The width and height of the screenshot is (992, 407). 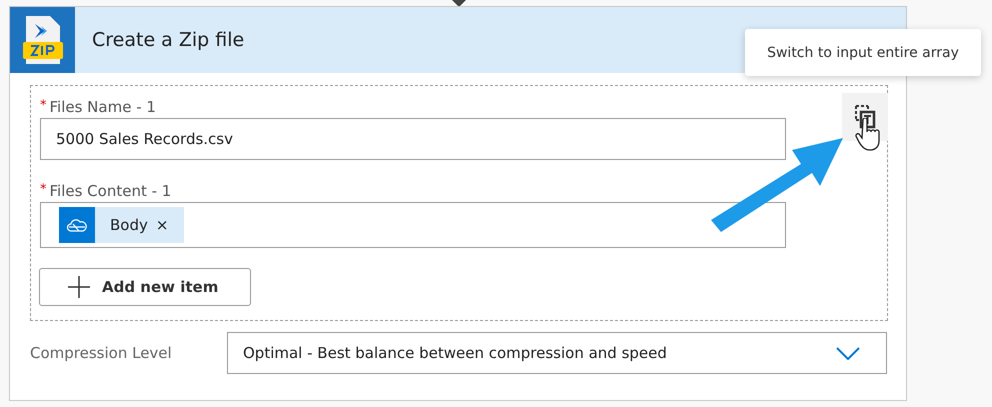 What do you see at coordinates (121, 225) in the screenshot?
I see `dynamic-content-token: Body ×` at bounding box center [121, 225].